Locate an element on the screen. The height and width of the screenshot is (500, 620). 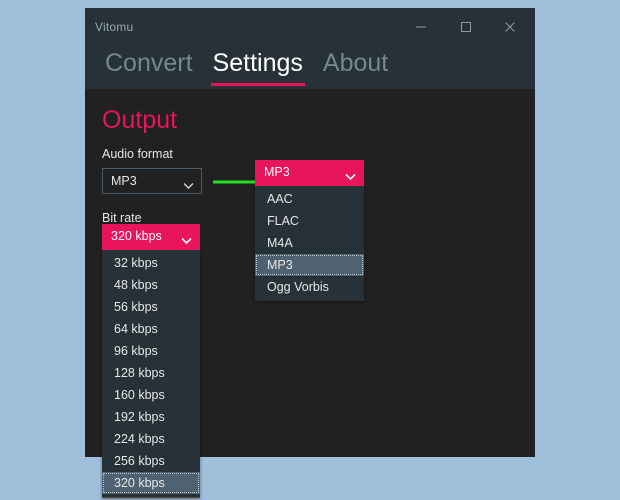
bit-rate-dropdown-header: 320 kbps is located at coordinates (151, 237).